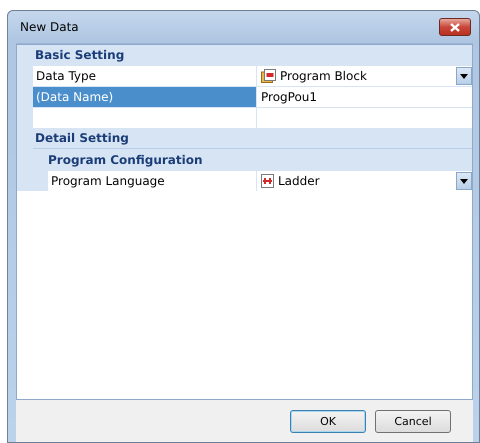  I want to click on category-header: Detail Setting, so click(244, 138).